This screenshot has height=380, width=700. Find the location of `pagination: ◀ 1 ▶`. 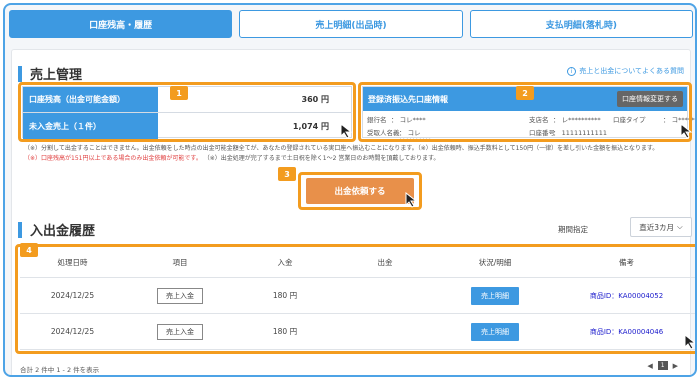

pagination: ◀ 1 ▶ is located at coordinates (662, 365).